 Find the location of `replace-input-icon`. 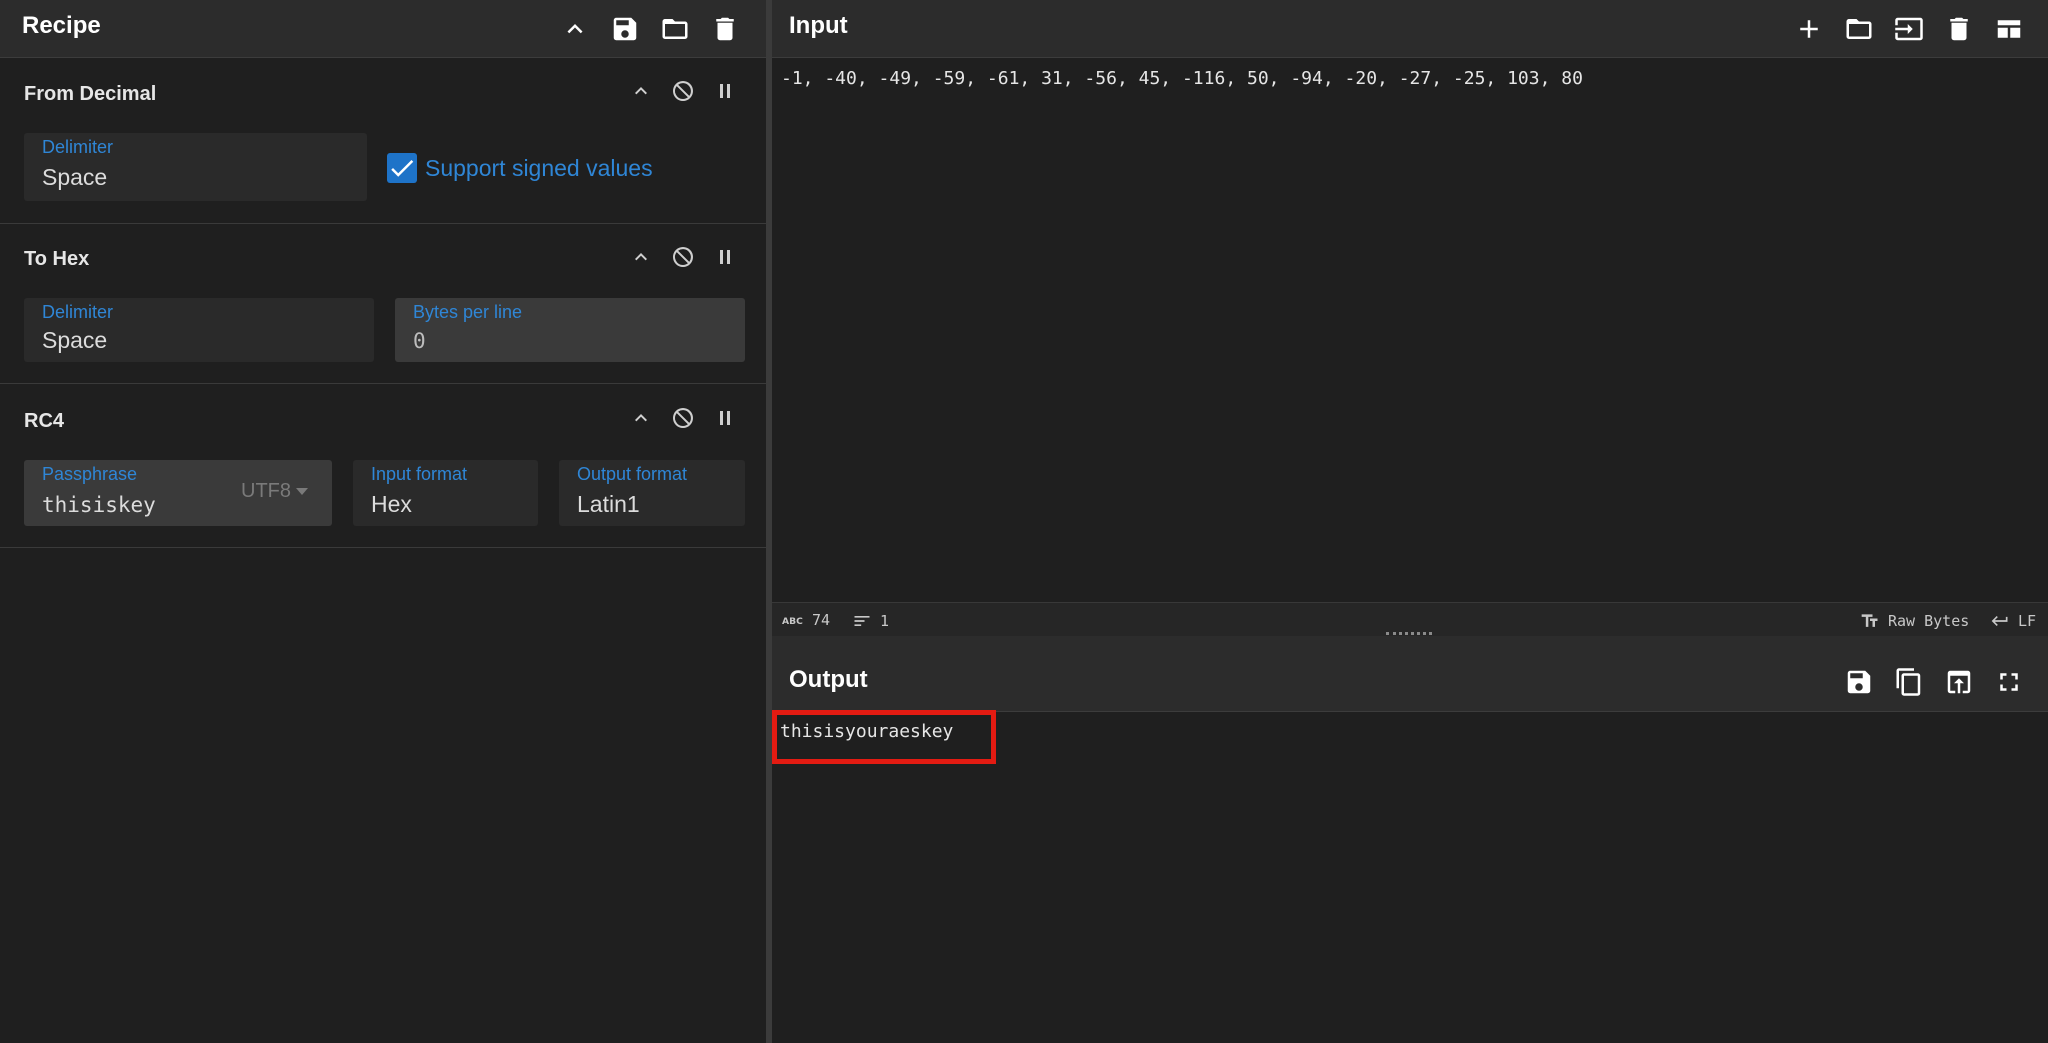

replace-input-icon is located at coordinates (1959, 682).